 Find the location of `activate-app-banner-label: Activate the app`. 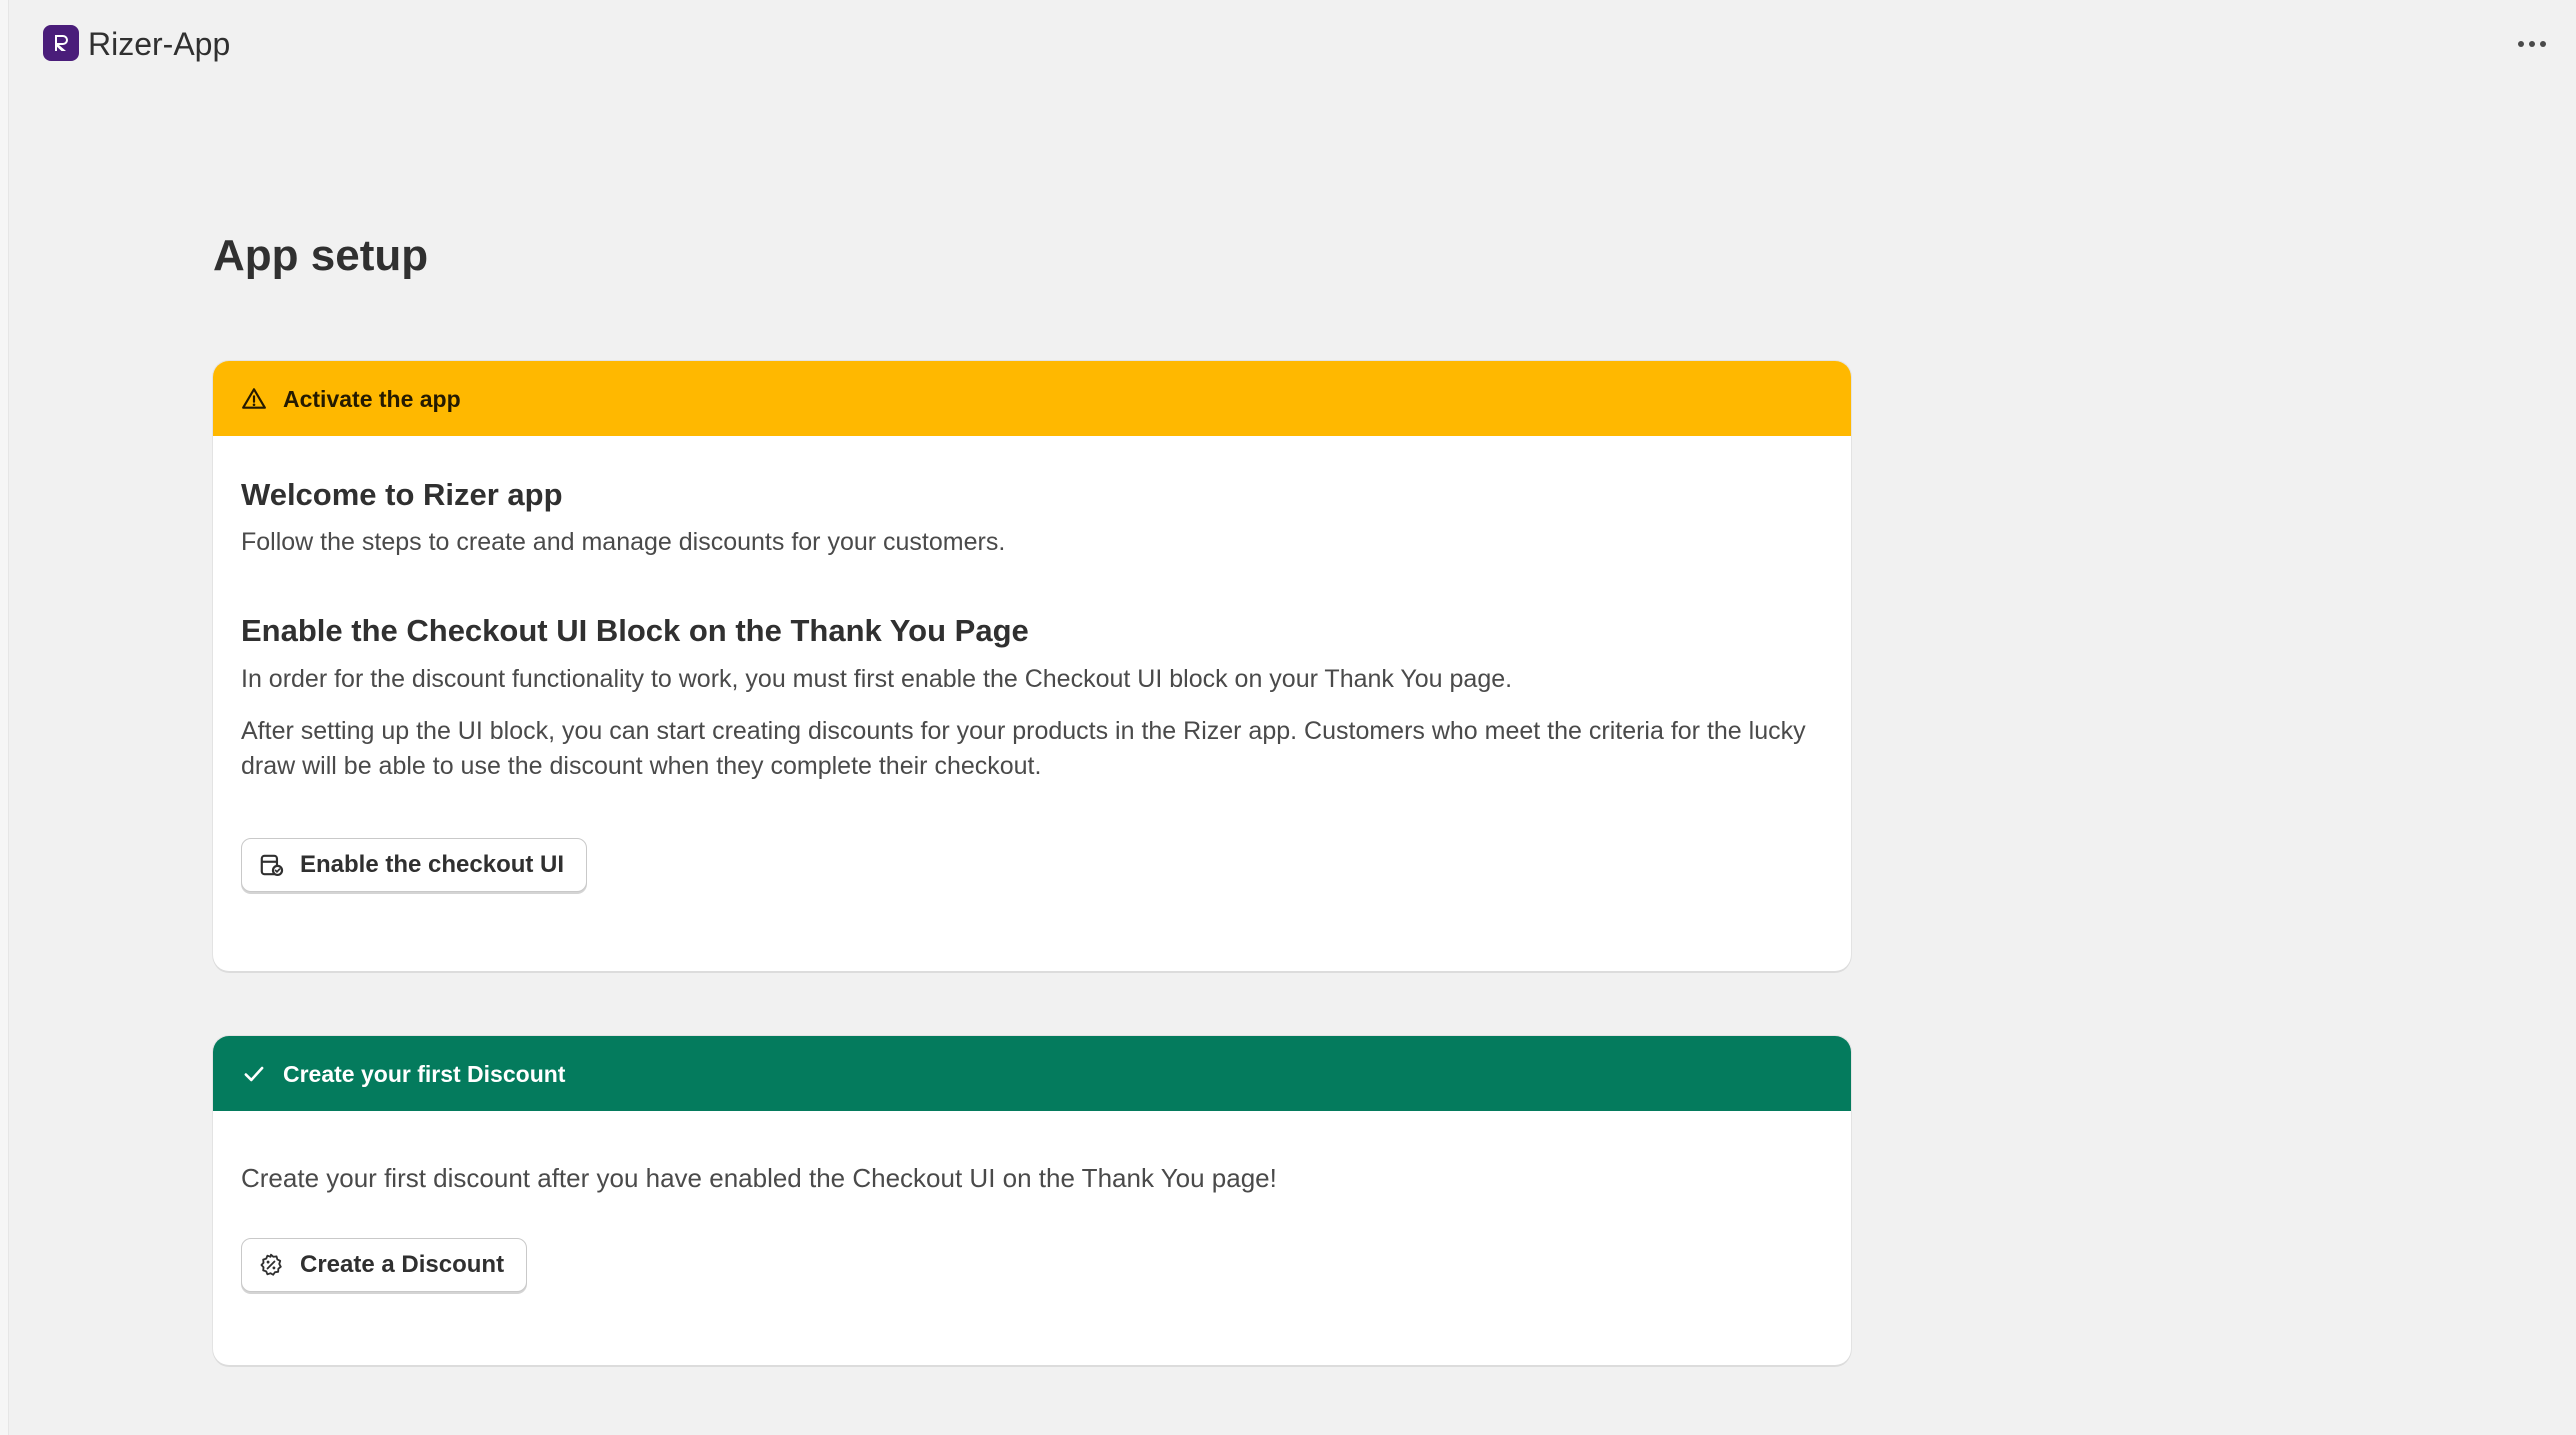

activate-app-banner-label: Activate the app is located at coordinates (372, 398).